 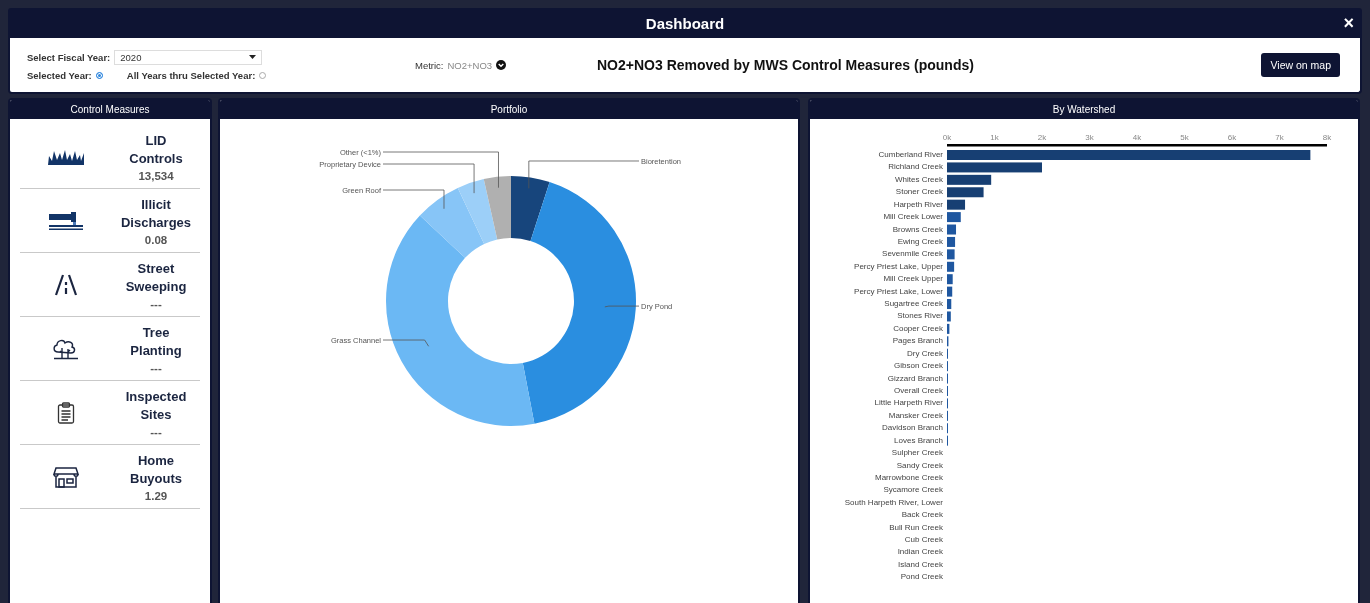 What do you see at coordinates (99, 75) in the screenshot?
I see `radio-button` at bounding box center [99, 75].